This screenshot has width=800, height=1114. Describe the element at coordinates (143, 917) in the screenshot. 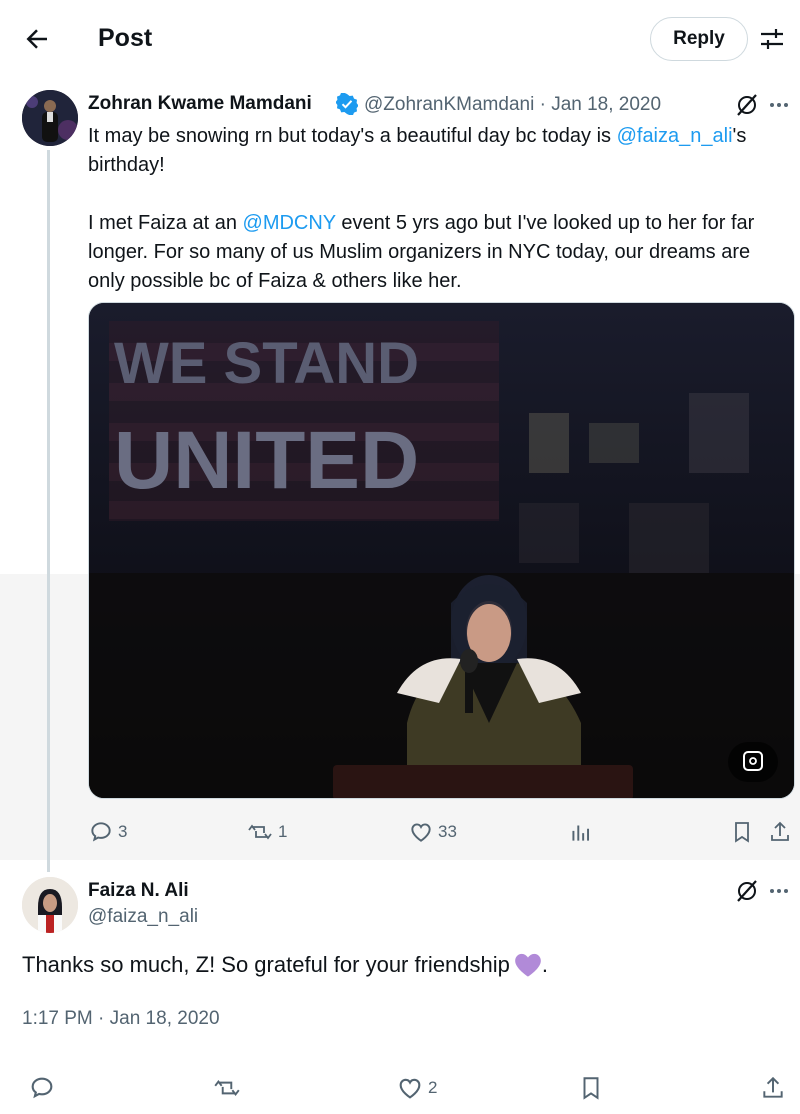

I see `author-handle: @faiza_n_ali` at that location.